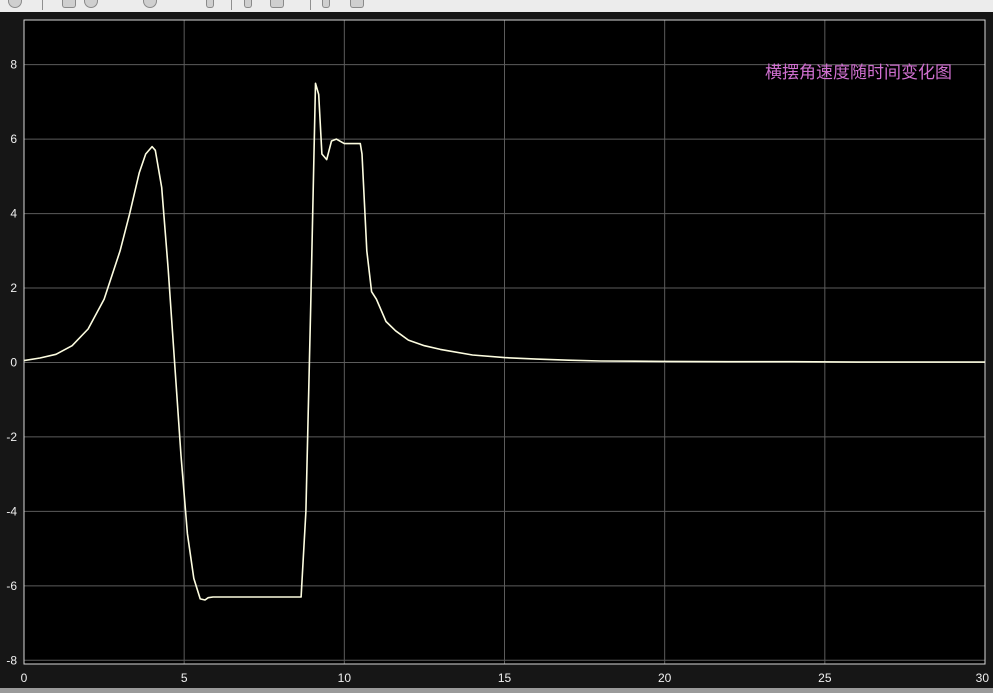 The height and width of the screenshot is (693, 993). I want to click on x-tick-label: 30, so click(983, 678).